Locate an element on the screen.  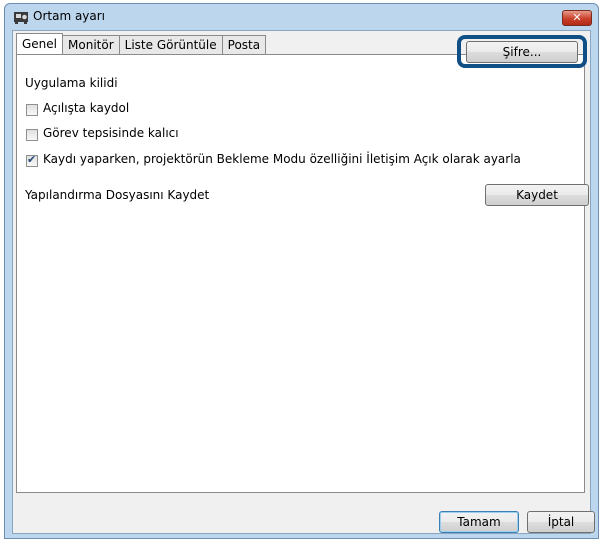
close-icon: ✕ is located at coordinates (577, 17).